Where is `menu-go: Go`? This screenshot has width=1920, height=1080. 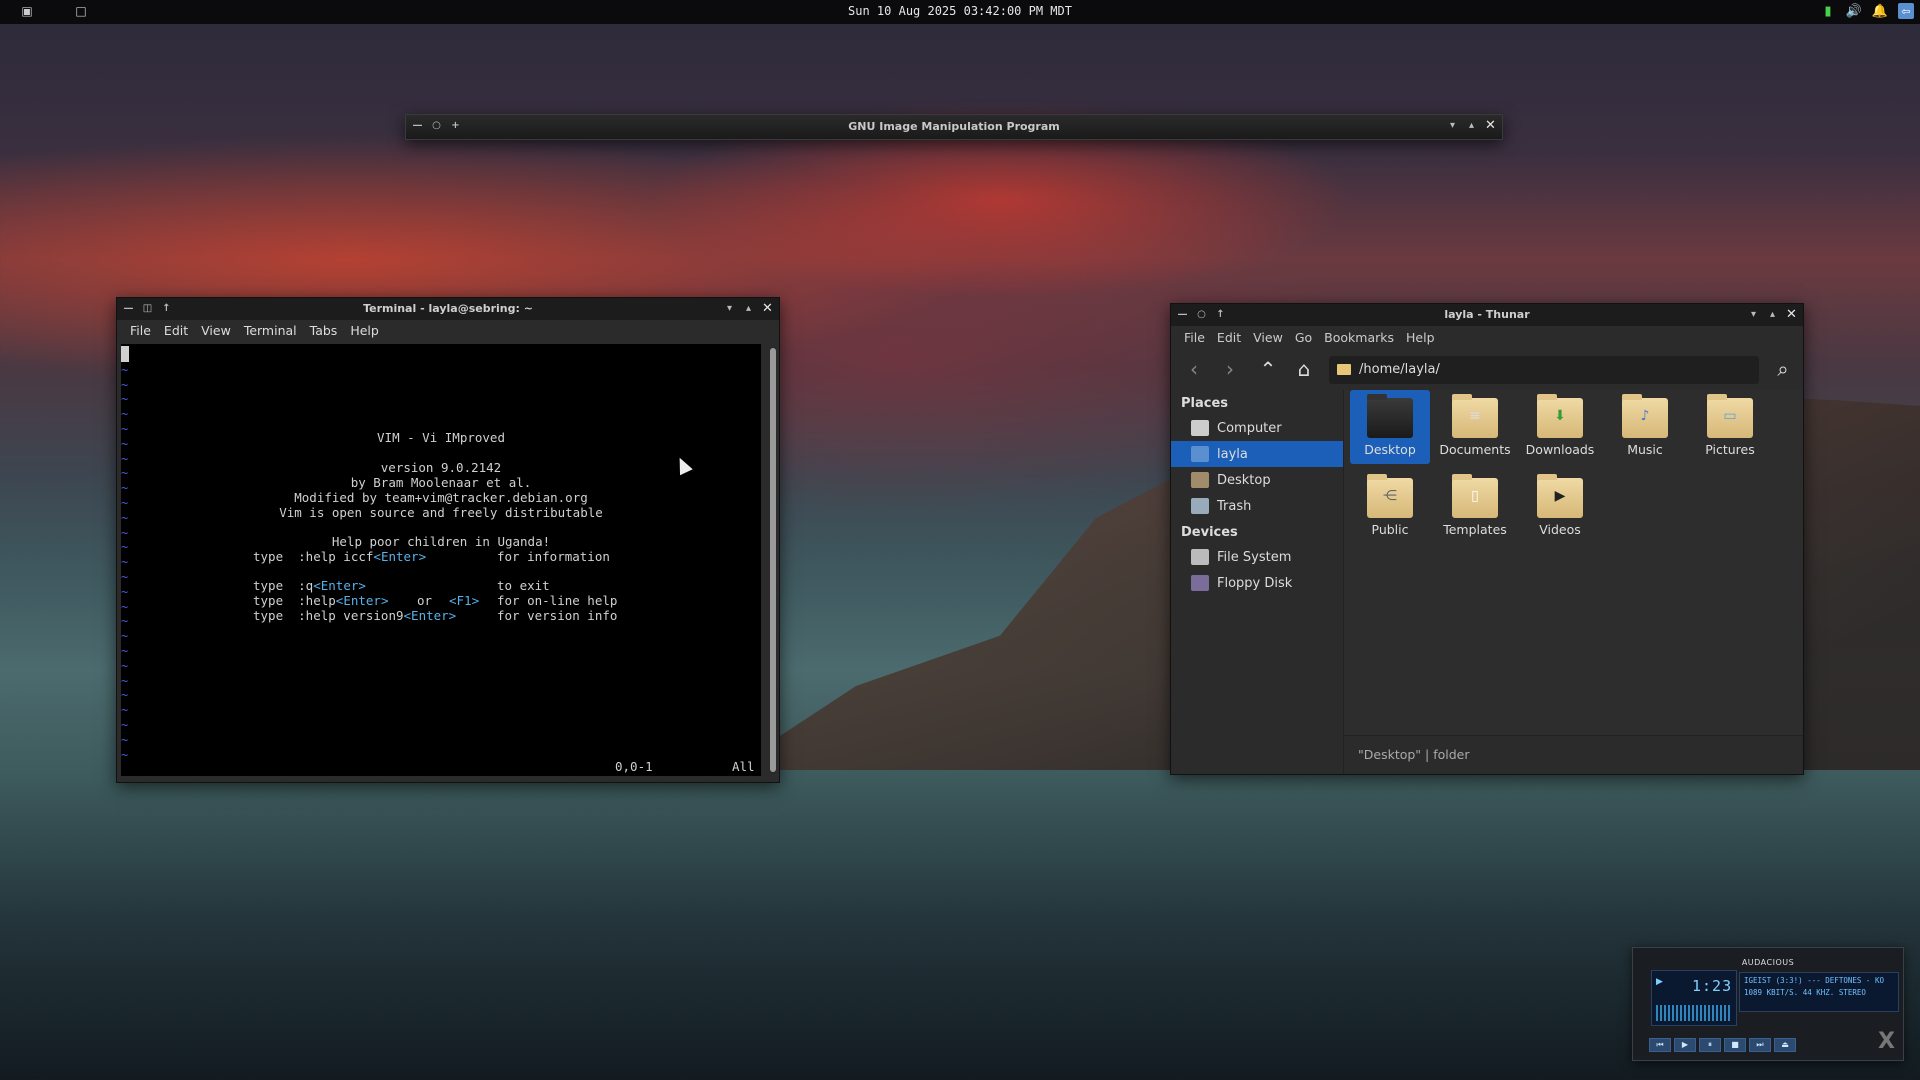
menu-go: Go is located at coordinates (1304, 338).